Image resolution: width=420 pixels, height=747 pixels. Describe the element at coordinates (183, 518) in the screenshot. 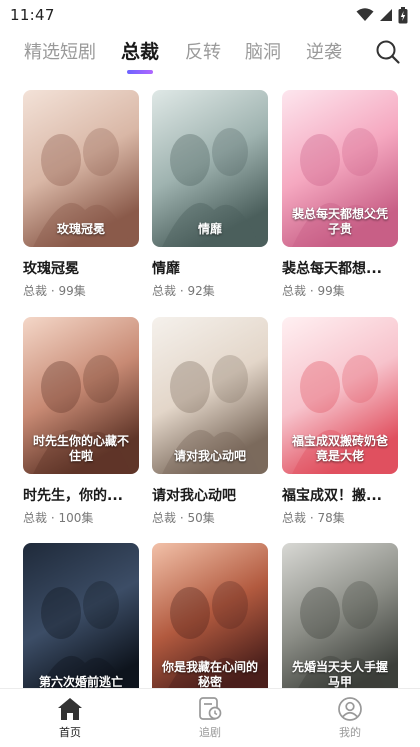

I see `drama-meta: 总裁 · 50集` at that location.